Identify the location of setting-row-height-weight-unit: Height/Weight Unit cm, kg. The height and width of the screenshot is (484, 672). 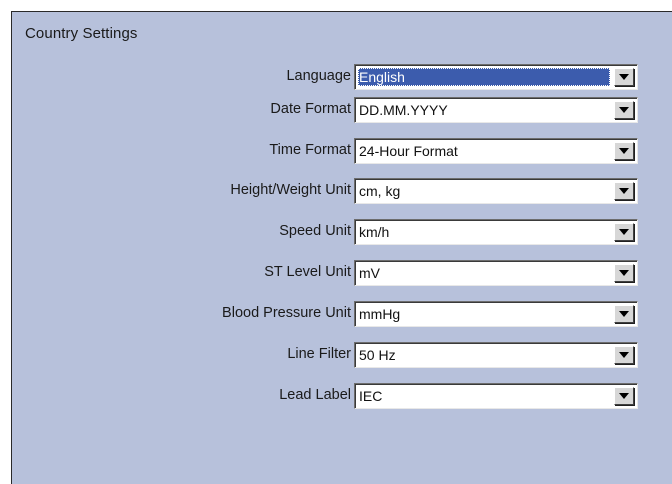
(342, 191).